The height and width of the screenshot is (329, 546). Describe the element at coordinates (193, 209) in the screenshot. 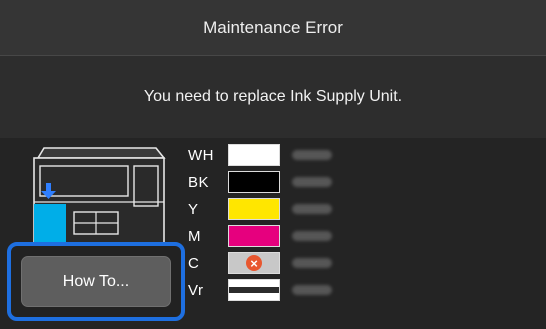

I see `ink-code: Y` at that location.